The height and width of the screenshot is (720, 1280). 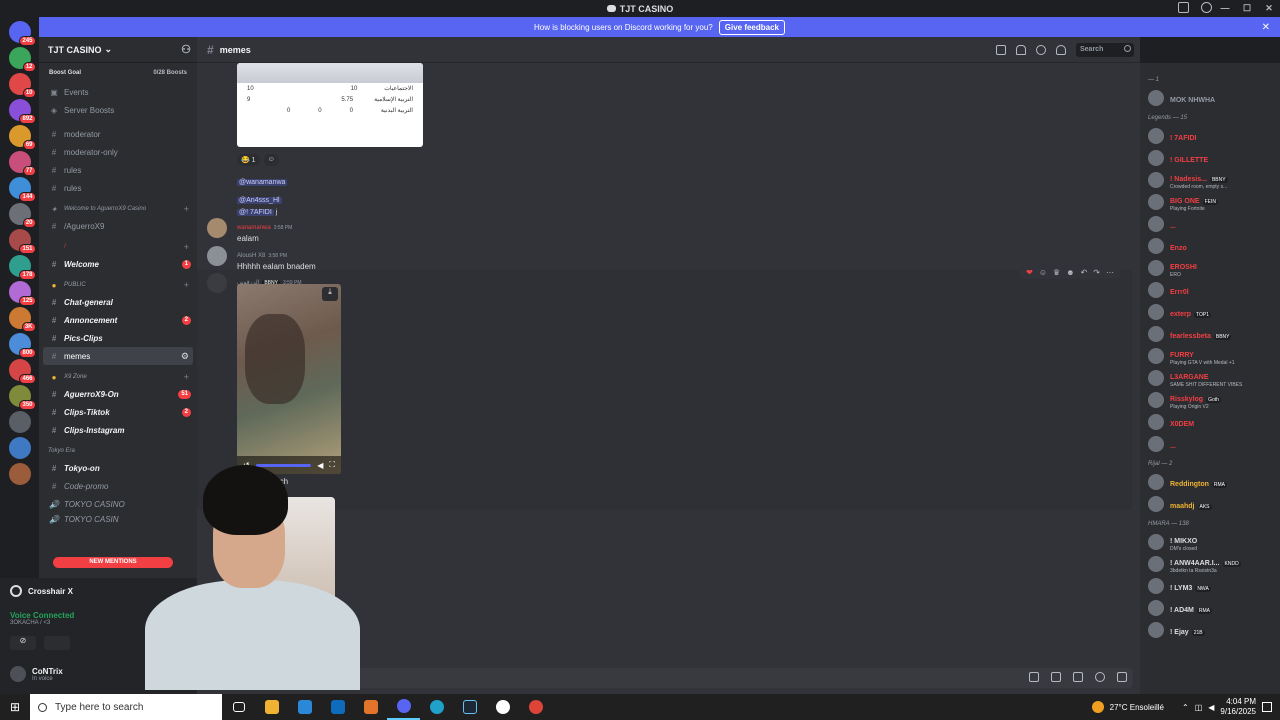 I want to click on tray-chevron-icon: ⌃, so click(x=1185, y=707).